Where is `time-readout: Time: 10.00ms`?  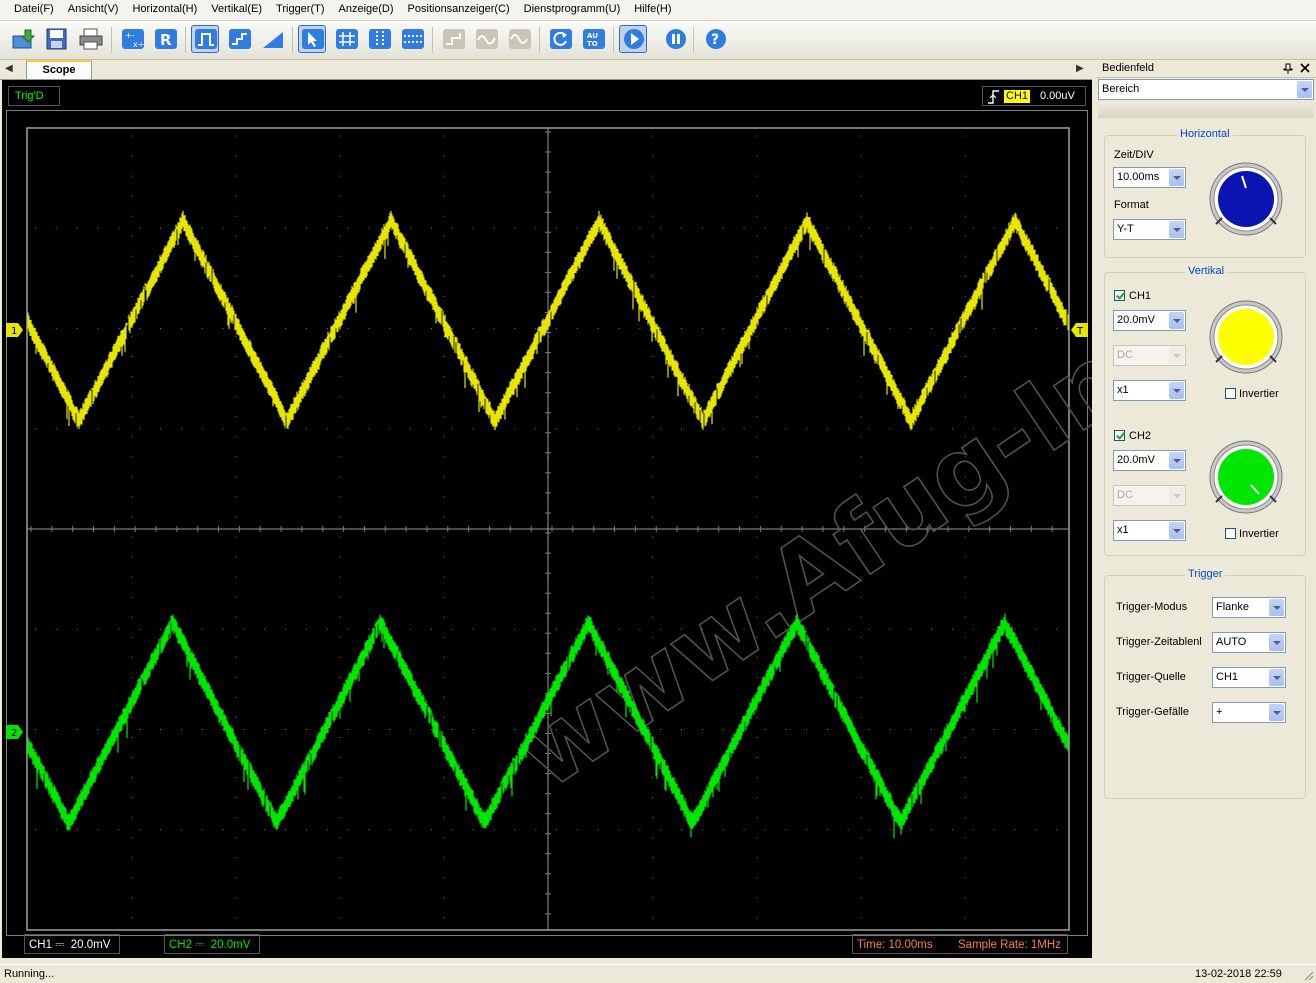 time-readout: Time: 10.00ms is located at coordinates (895, 945).